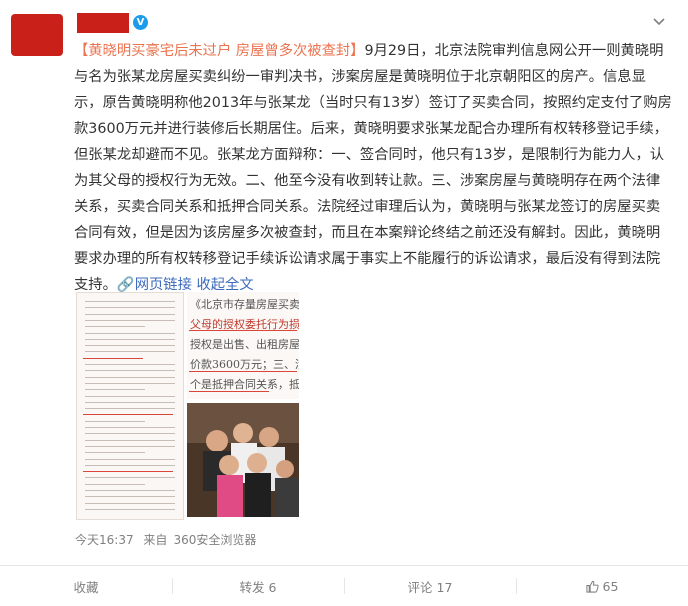 The width and height of the screenshot is (688, 606). I want to click on clip-line: 个是抵押合同关系，抵押, so click(244, 384).